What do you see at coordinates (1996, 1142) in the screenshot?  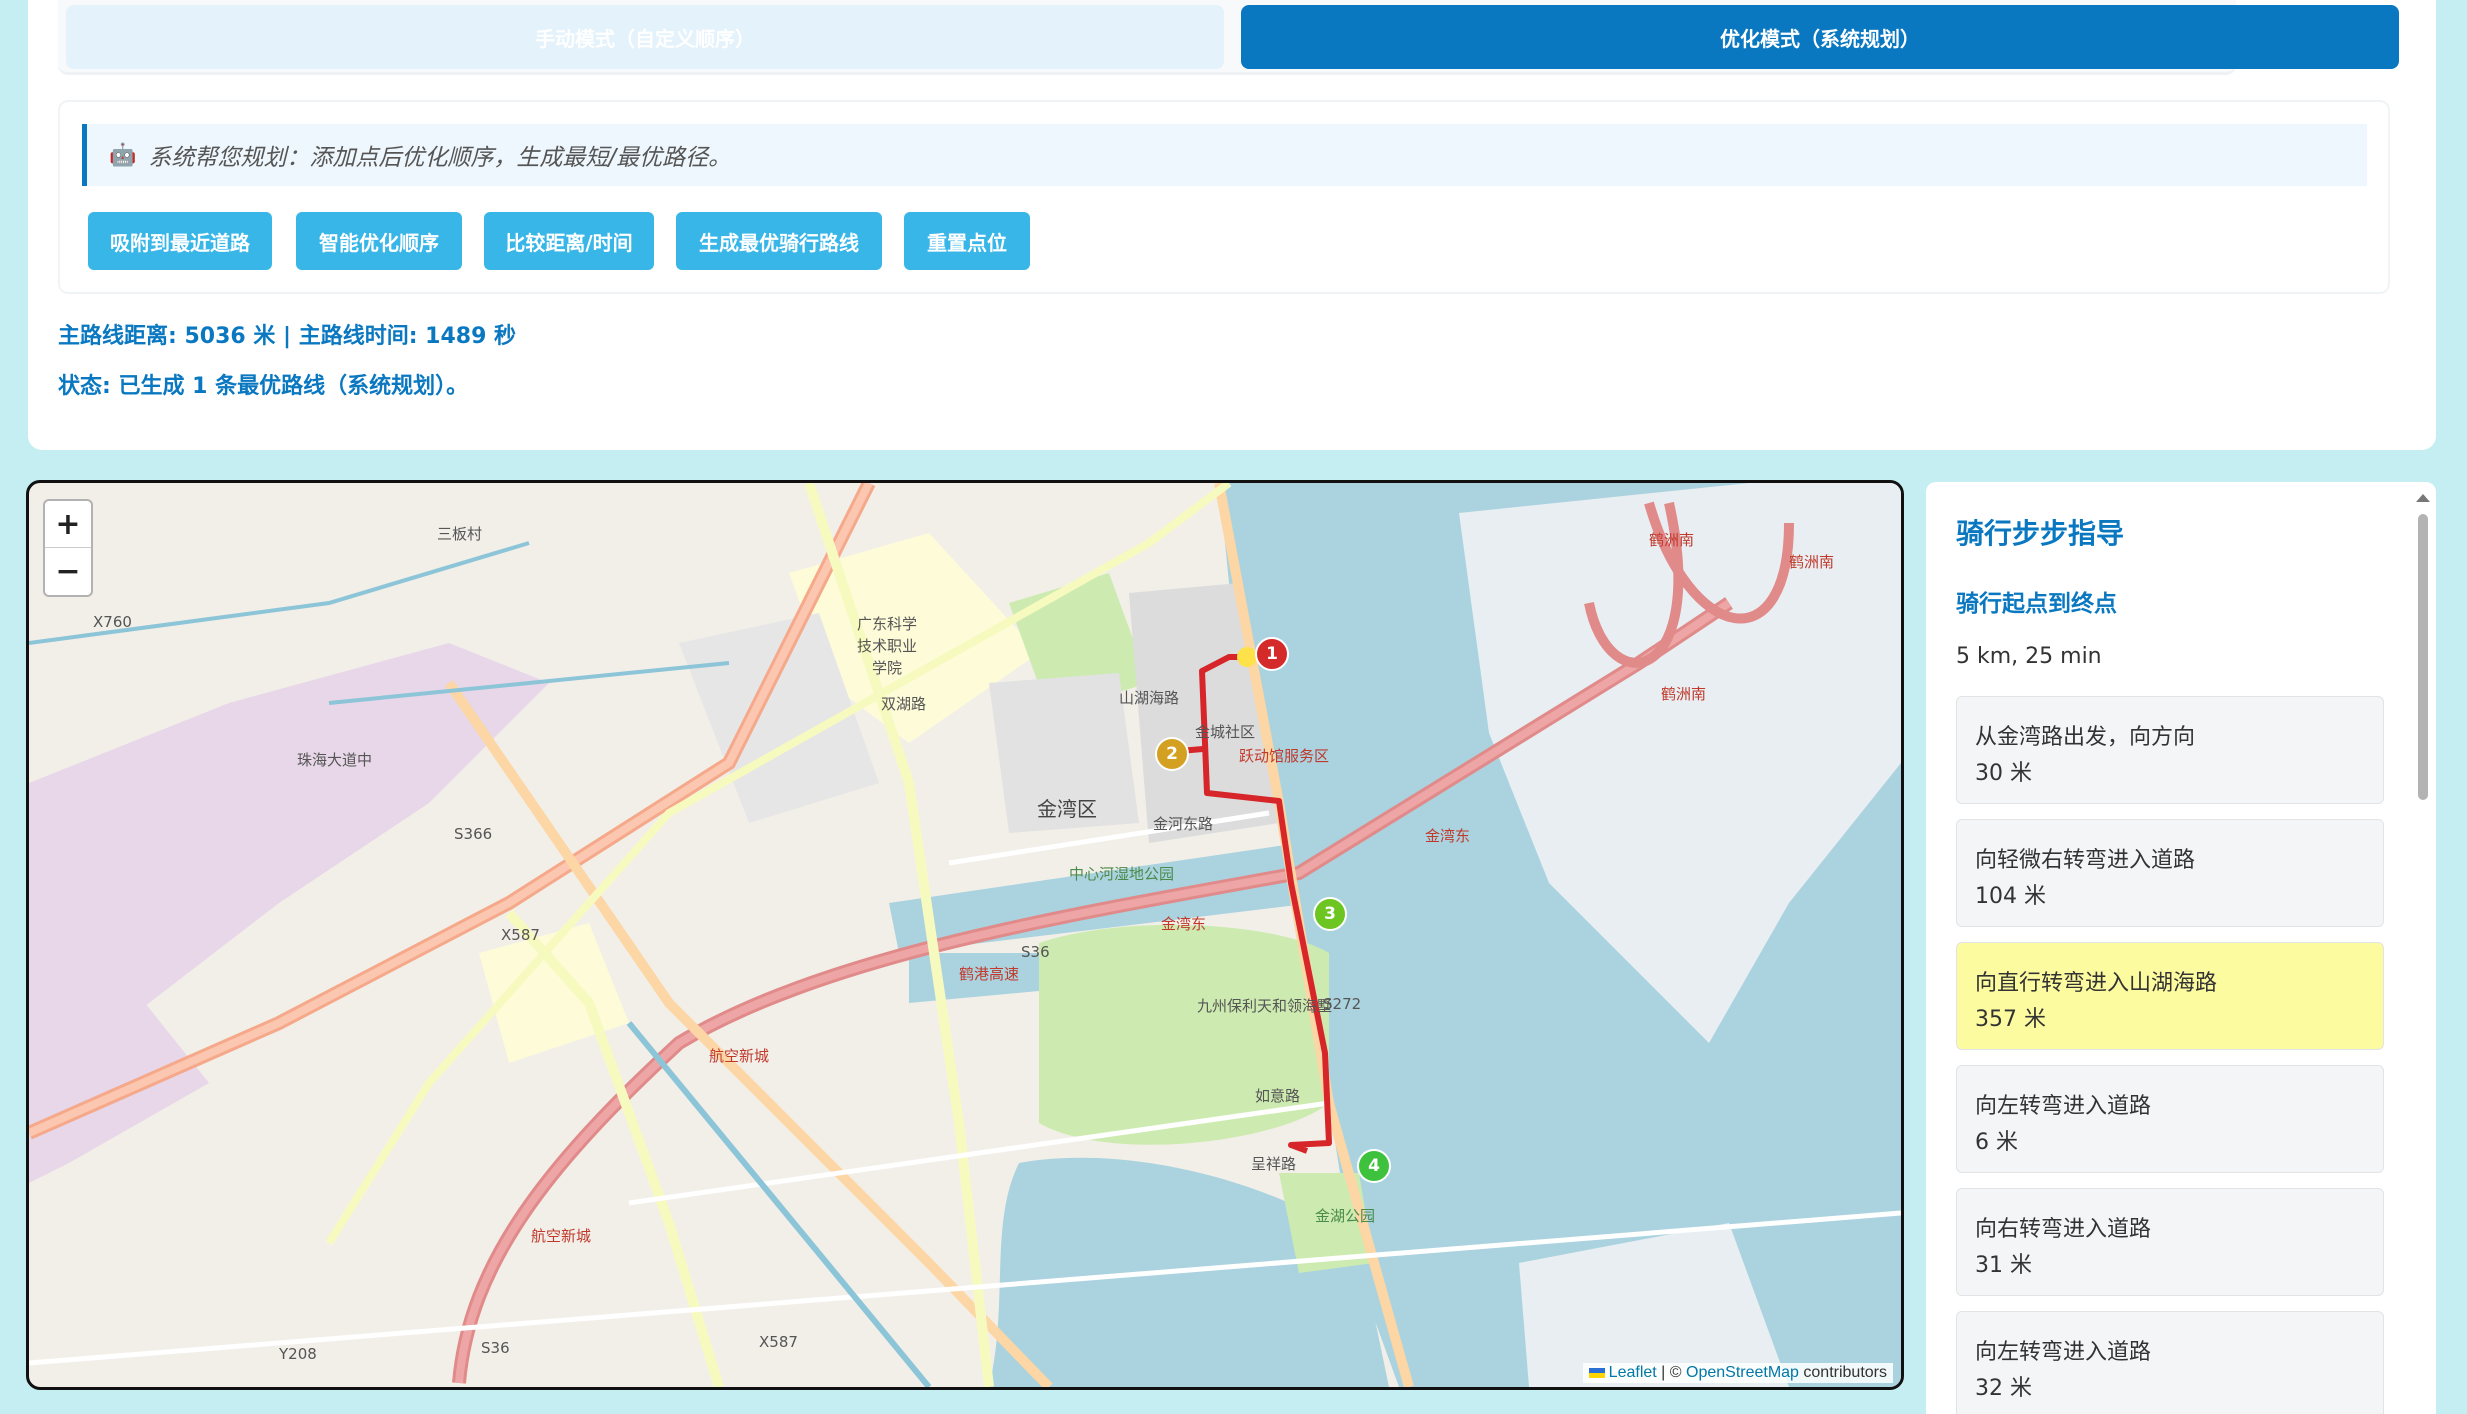 I see `step-distance: 6 米` at bounding box center [1996, 1142].